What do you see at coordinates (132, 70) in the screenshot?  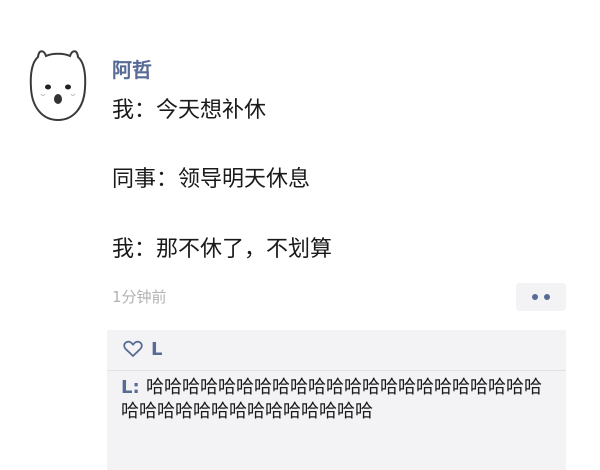 I see `author-name: 阿哲` at bounding box center [132, 70].